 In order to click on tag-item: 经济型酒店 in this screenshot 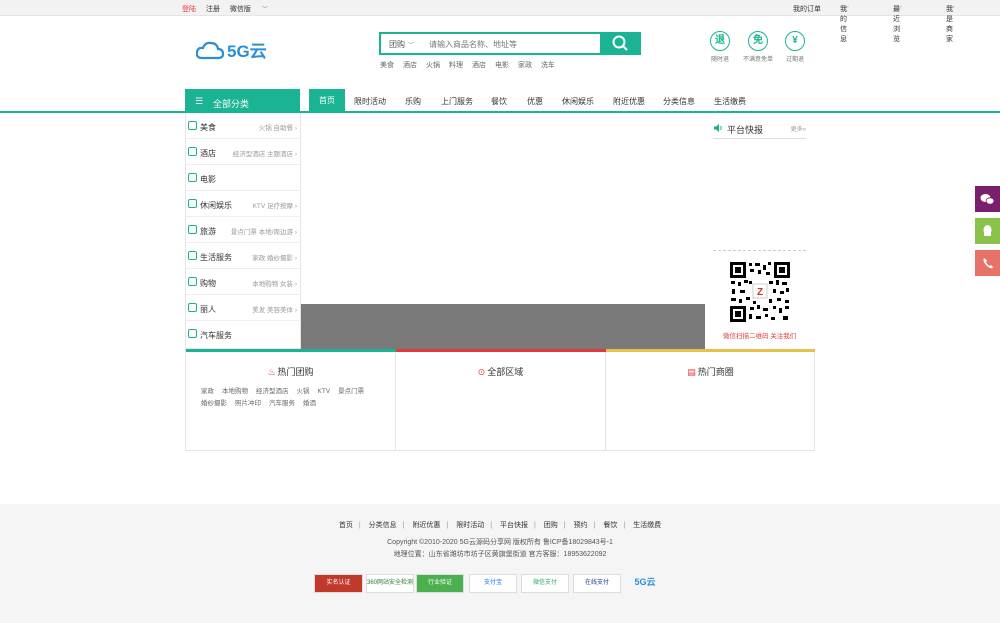, I will do `click(272, 392)`.